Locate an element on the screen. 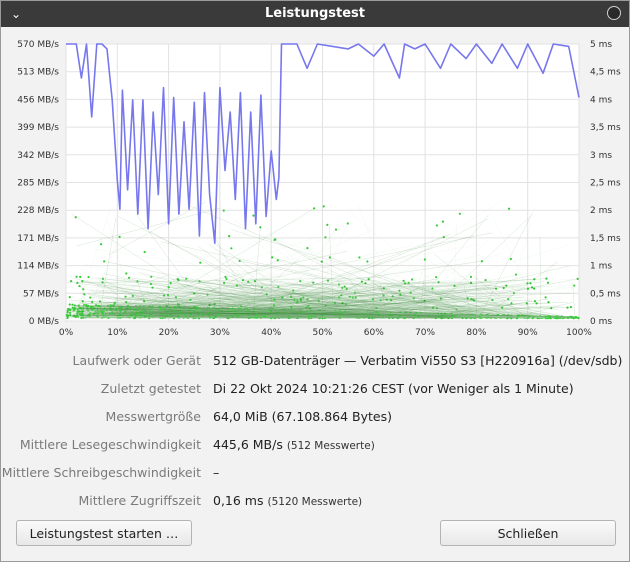 The height and width of the screenshot is (562, 630). x-tick-label: 90% is located at coordinates (528, 333).